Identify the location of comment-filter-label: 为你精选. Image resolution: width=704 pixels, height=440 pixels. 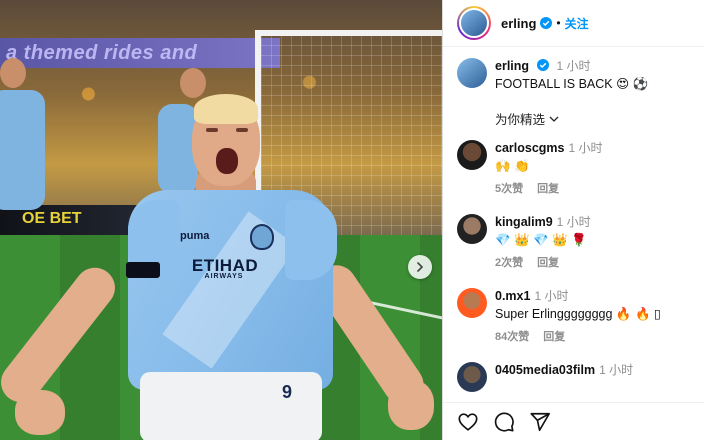
(520, 120).